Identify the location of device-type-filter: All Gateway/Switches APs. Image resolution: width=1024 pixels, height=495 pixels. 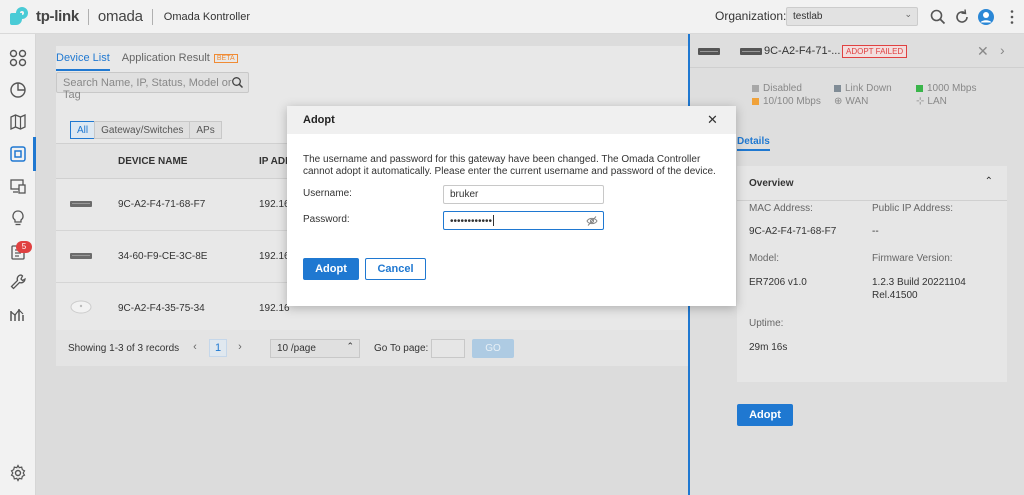
(146, 130).